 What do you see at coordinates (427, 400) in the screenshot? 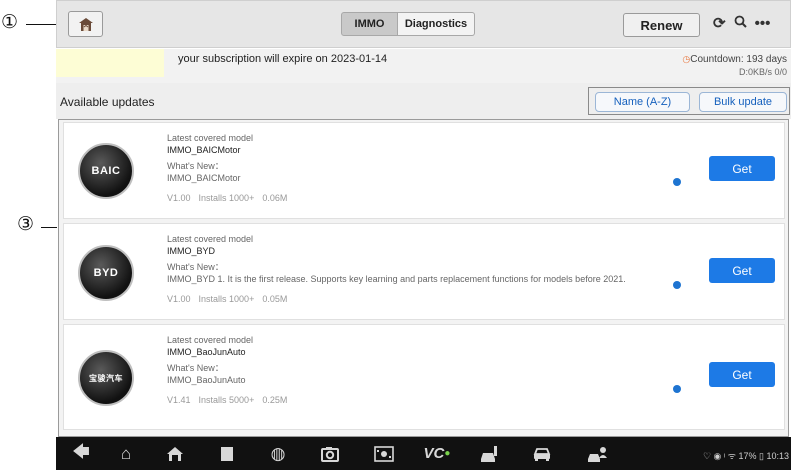
I see `item-meta: V1.41 Installs 5000+ 0.25M` at bounding box center [427, 400].